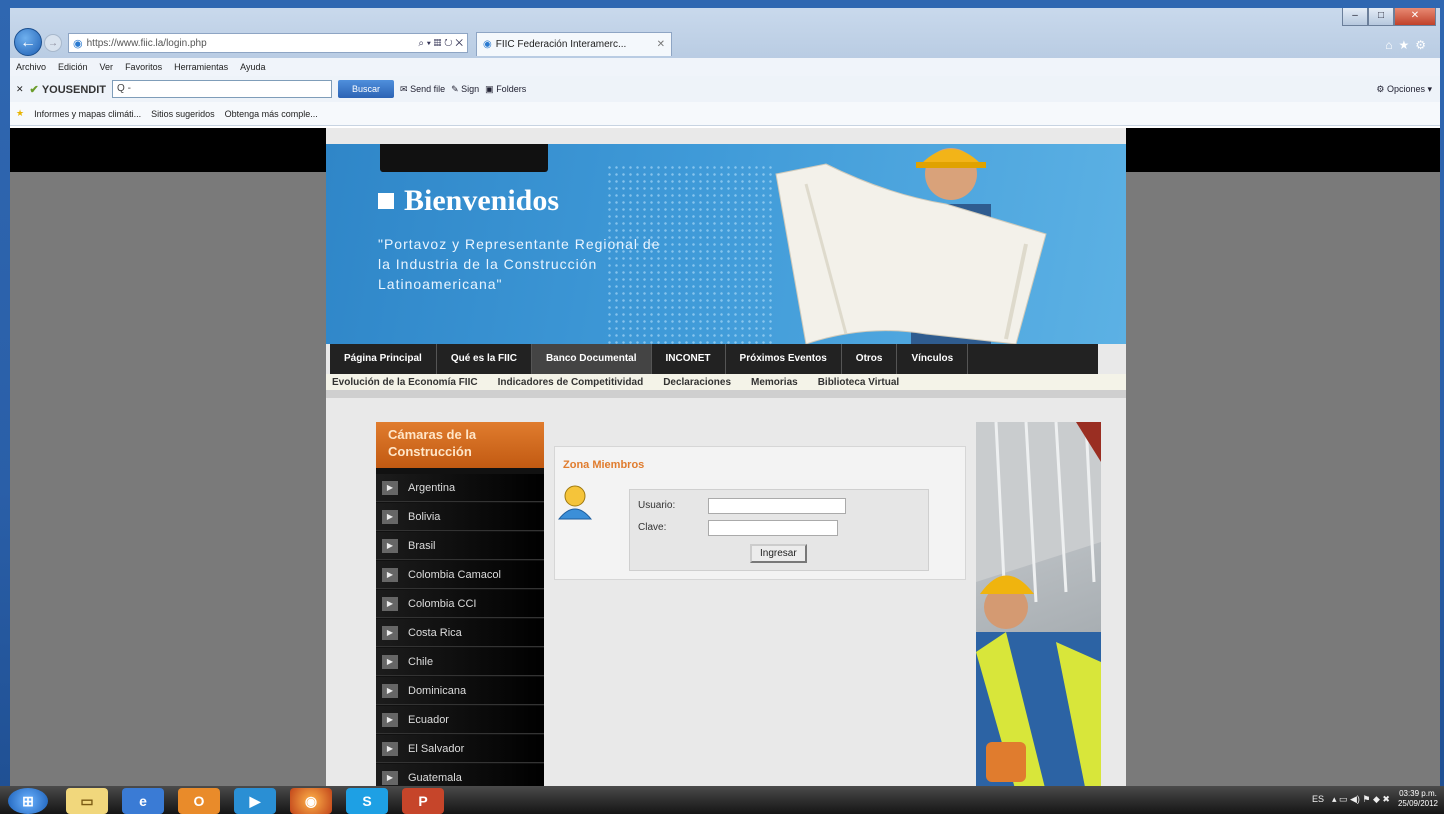 This screenshot has height=814, width=1444. What do you see at coordinates (107, 67) in the screenshot?
I see `menu-ver: Ver` at bounding box center [107, 67].